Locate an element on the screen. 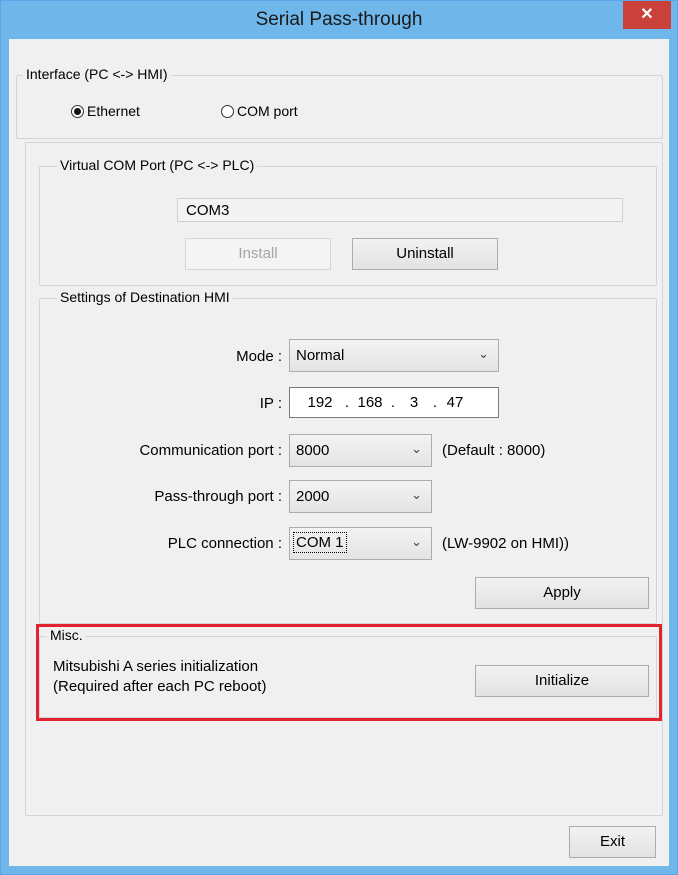  communication-port-note: (Default : 8000) is located at coordinates (494, 450).